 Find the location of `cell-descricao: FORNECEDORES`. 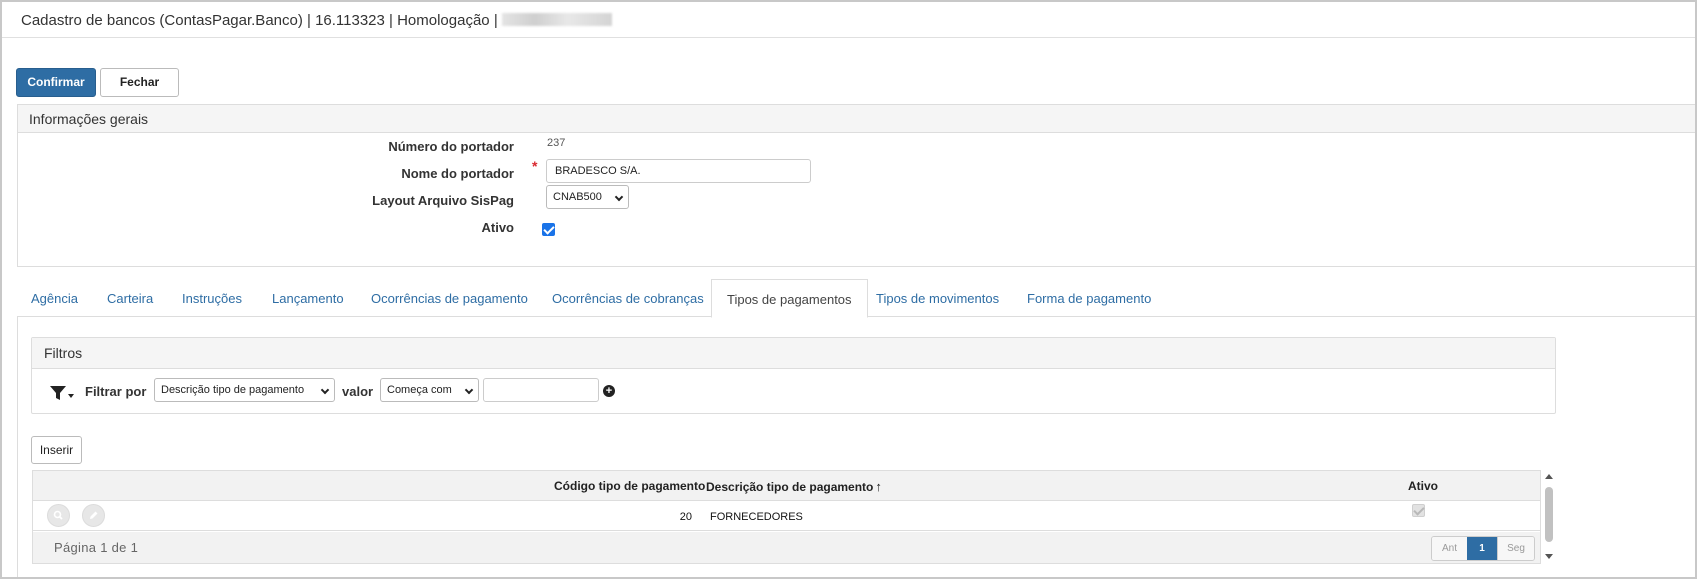

cell-descricao: FORNECEDORES is located at coordinates (756, 517).